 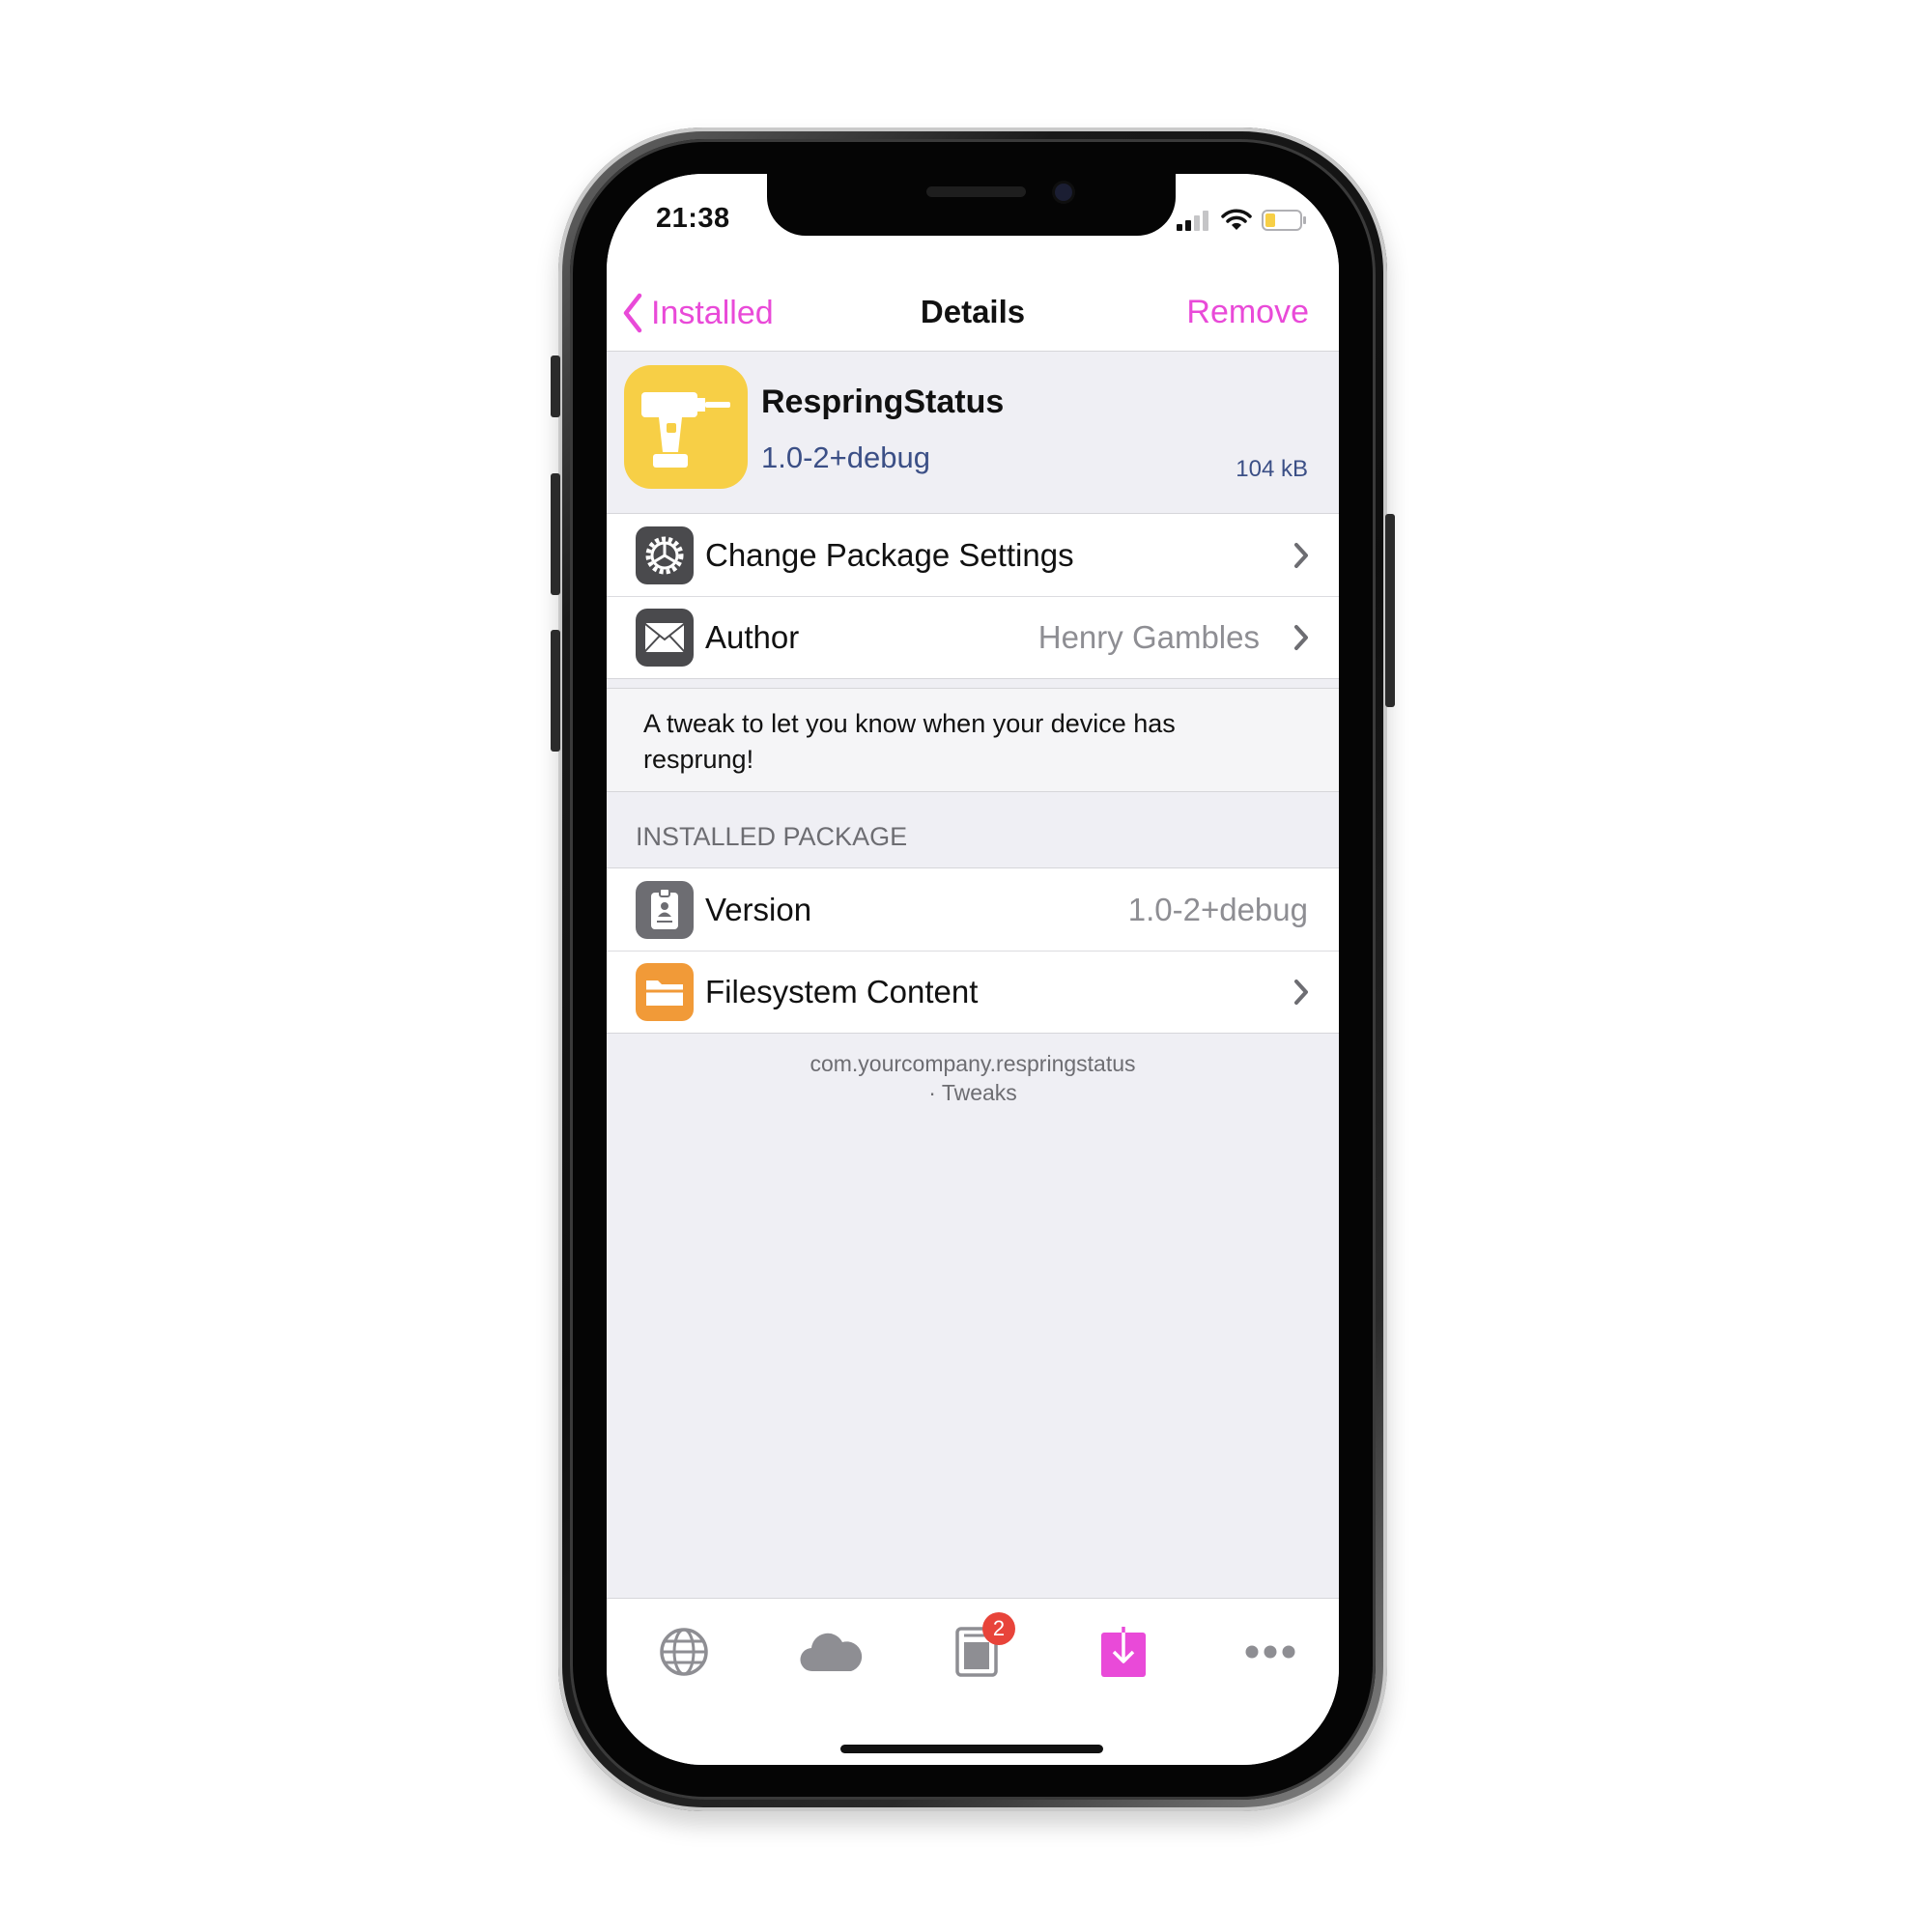 What do you see at coordinates (1247, 312) in the screenshot?
I see `remove-button: Remove` at bounding box center [1247, 312].